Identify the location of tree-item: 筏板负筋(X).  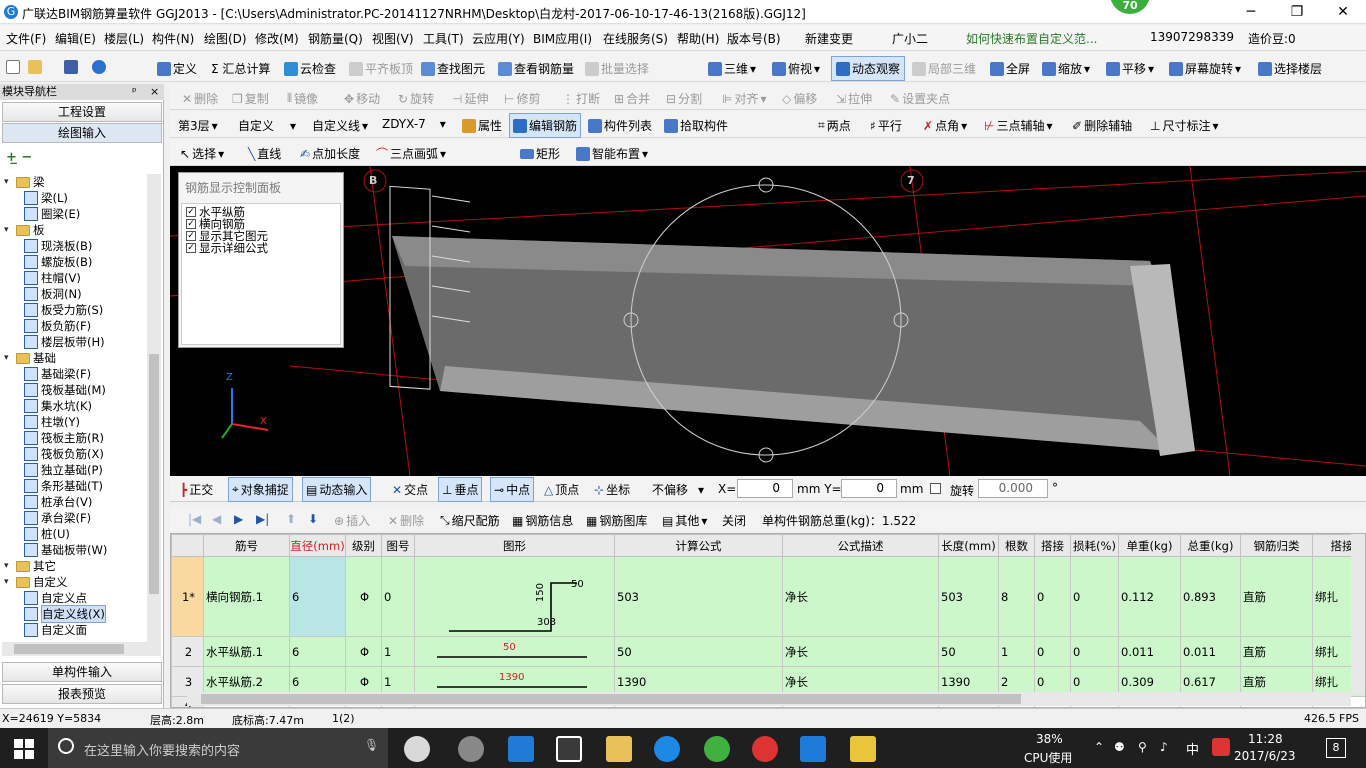
(64, 454).